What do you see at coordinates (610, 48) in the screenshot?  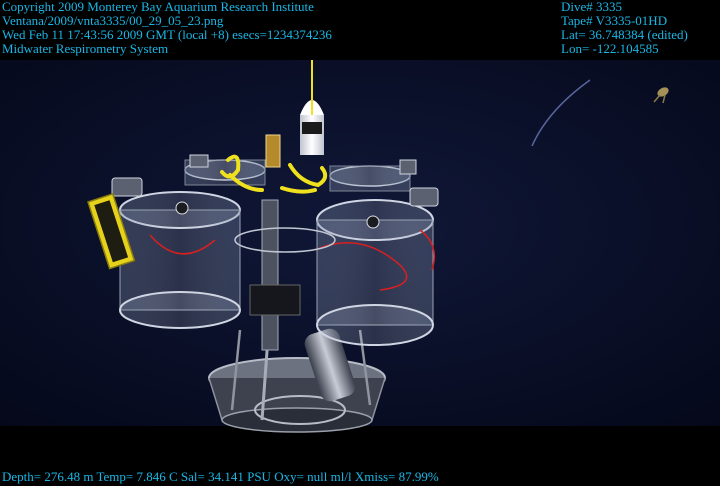 I see `longitude-line: Lon= -122.104585` at bounding box center [610, 48].